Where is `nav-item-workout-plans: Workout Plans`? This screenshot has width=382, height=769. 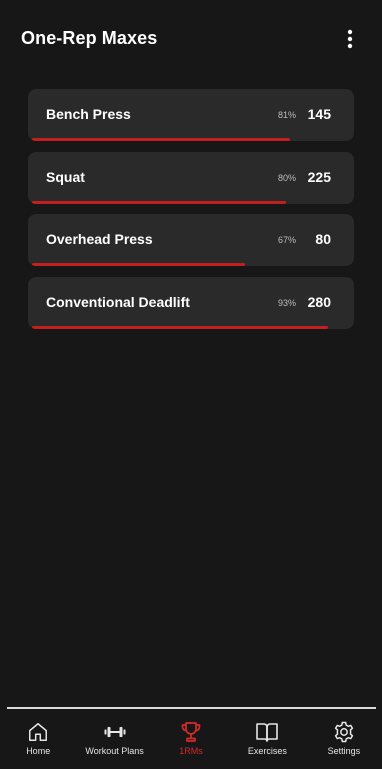 nav-item-workout-plans: Workout Plans is located at coordinates (114, 739).